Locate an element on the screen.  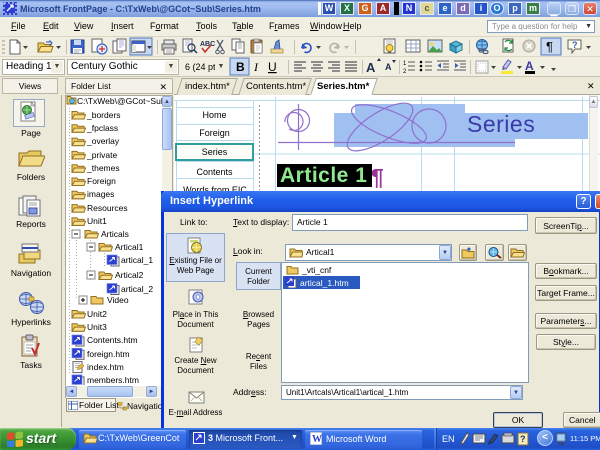
svg-text: 2 is located at coordinates (405, 72).